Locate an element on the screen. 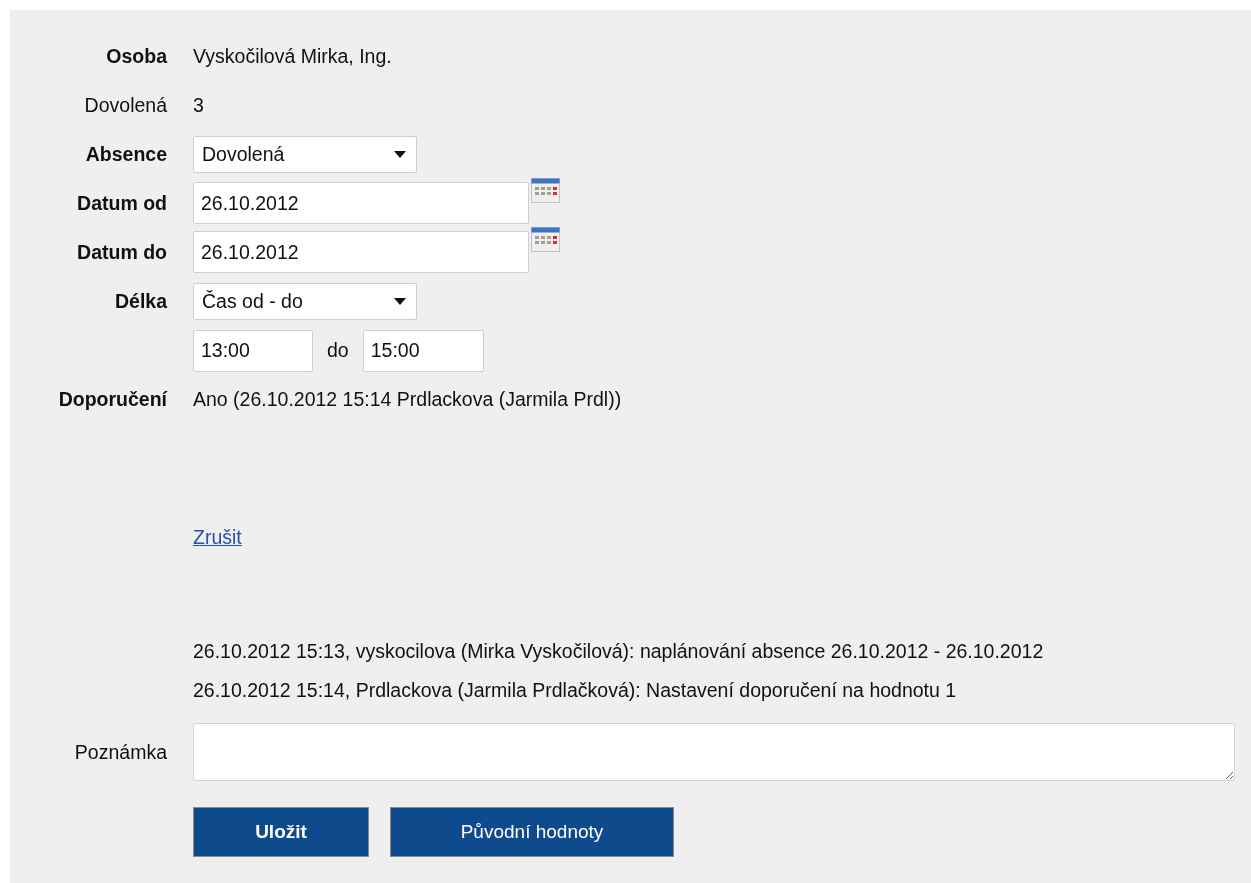 The image size is (1251, 883). field-label: Dovolená is located at coordinates (125, 105).